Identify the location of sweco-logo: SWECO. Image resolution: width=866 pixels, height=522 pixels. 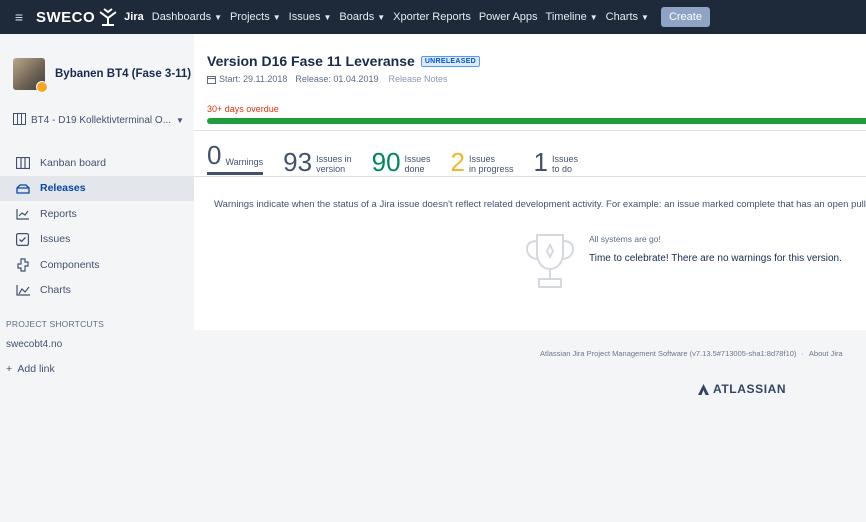
(77, 17).